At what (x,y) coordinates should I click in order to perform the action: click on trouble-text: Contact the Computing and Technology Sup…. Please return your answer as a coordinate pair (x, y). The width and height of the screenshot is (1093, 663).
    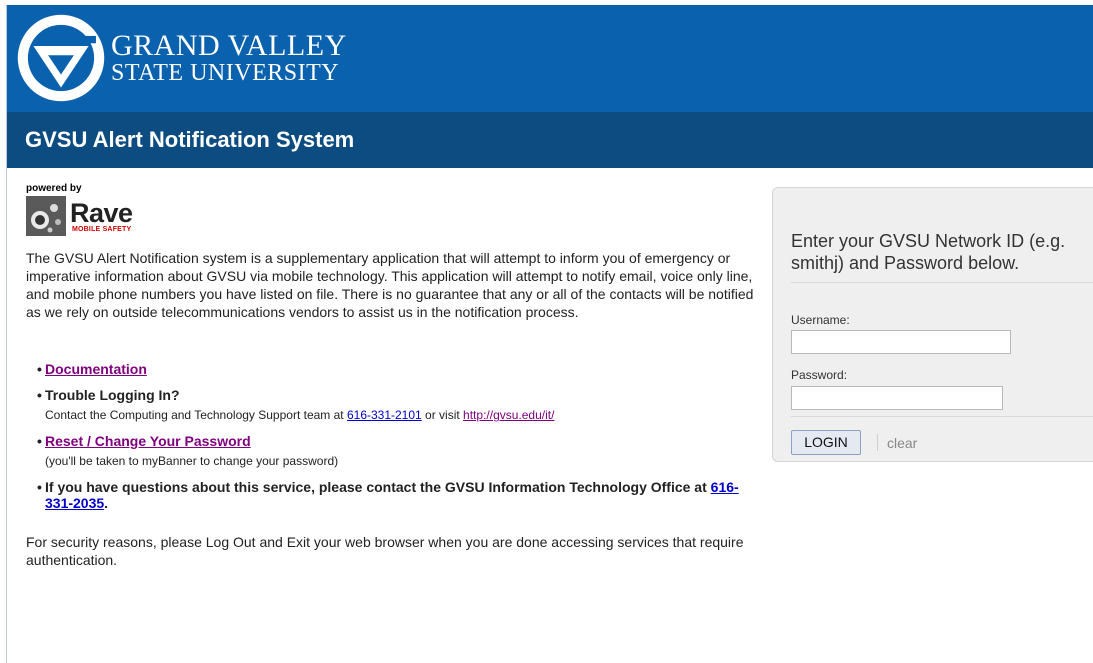
    Looking at the image, I should click on (400, 415).